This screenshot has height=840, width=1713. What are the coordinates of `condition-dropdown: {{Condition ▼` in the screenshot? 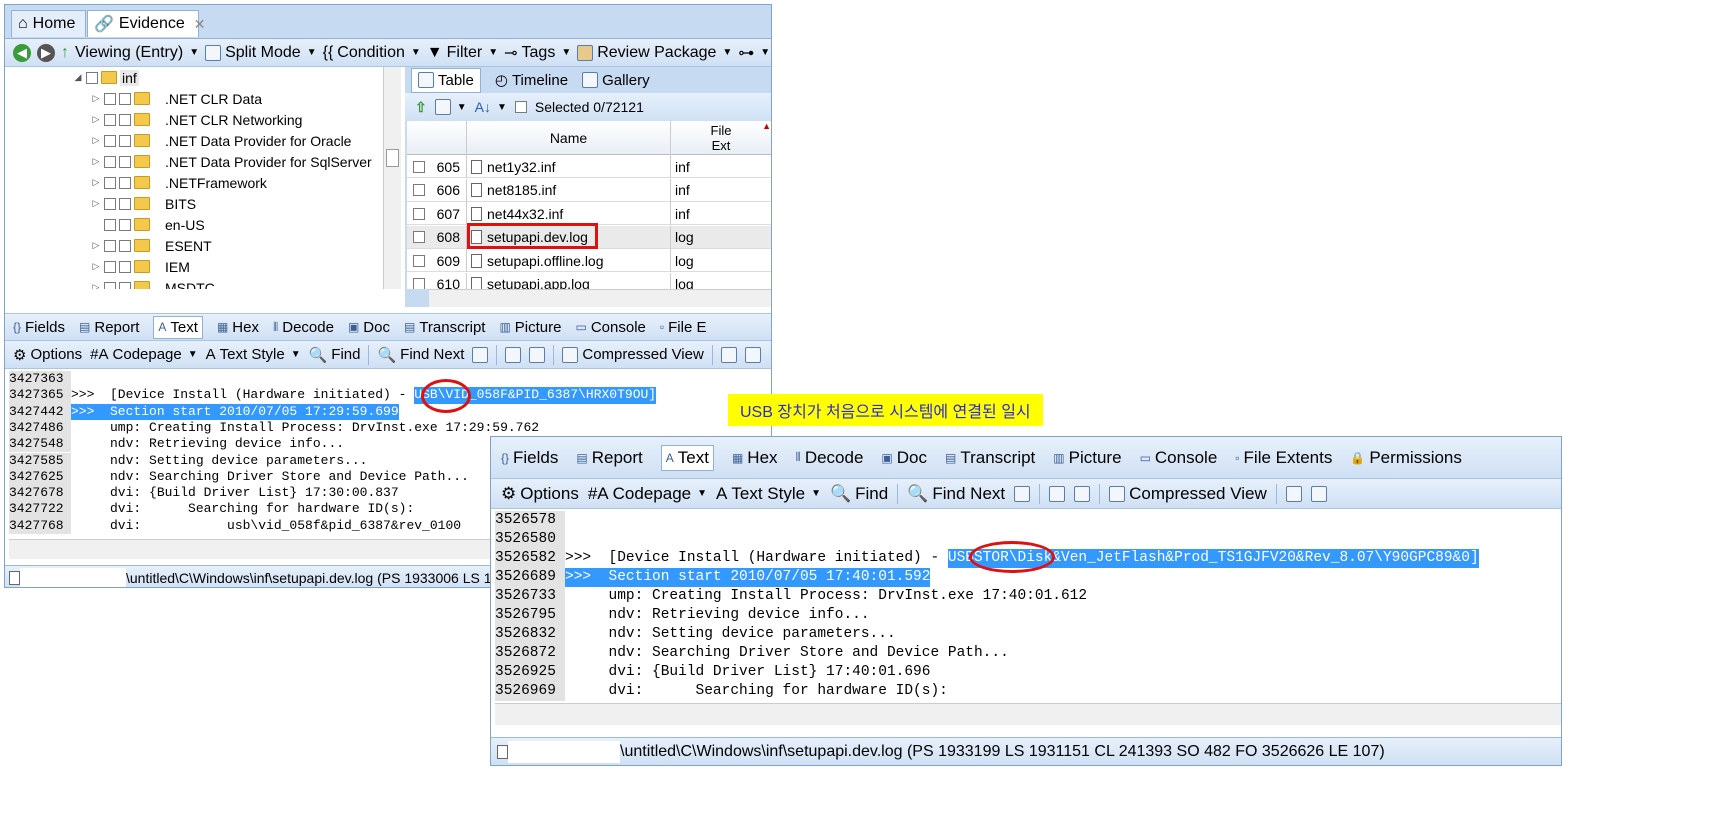 It's located at (372, 53).